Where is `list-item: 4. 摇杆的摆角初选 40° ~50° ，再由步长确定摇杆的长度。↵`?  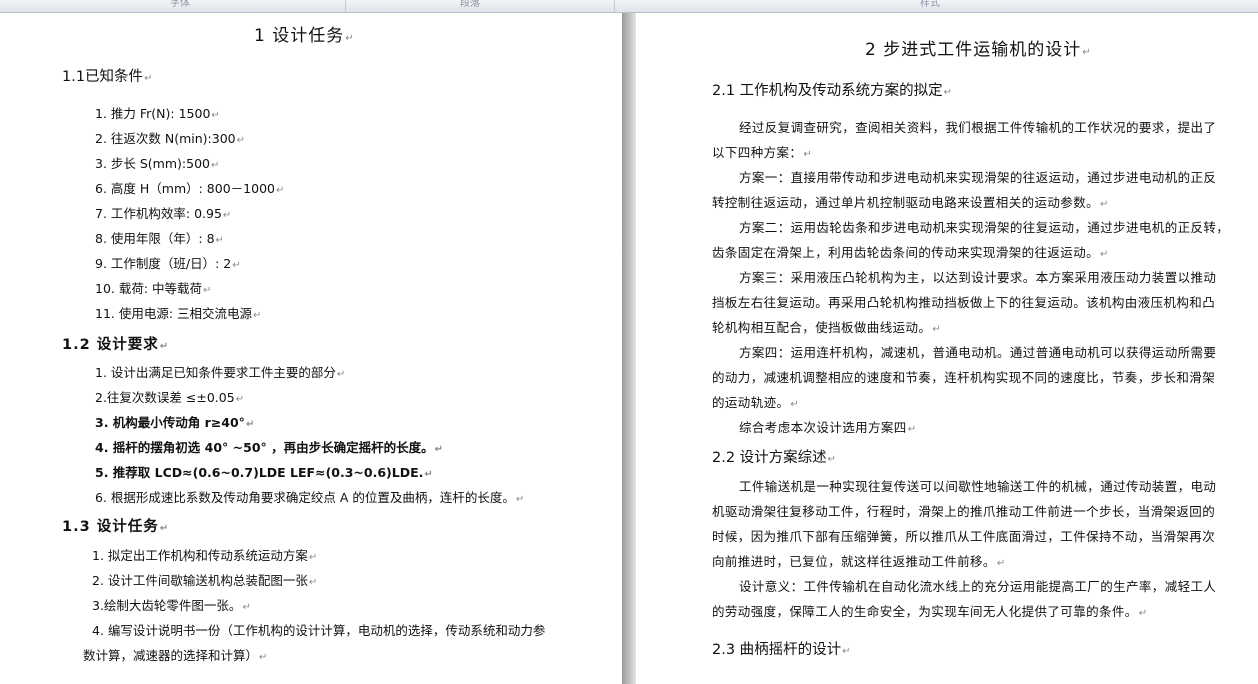
list-item: 4. 摇杆的摆角初选 40° ~50° ，再由步长确定摇杆的长度。↵ is located at coordinates (269, 447).